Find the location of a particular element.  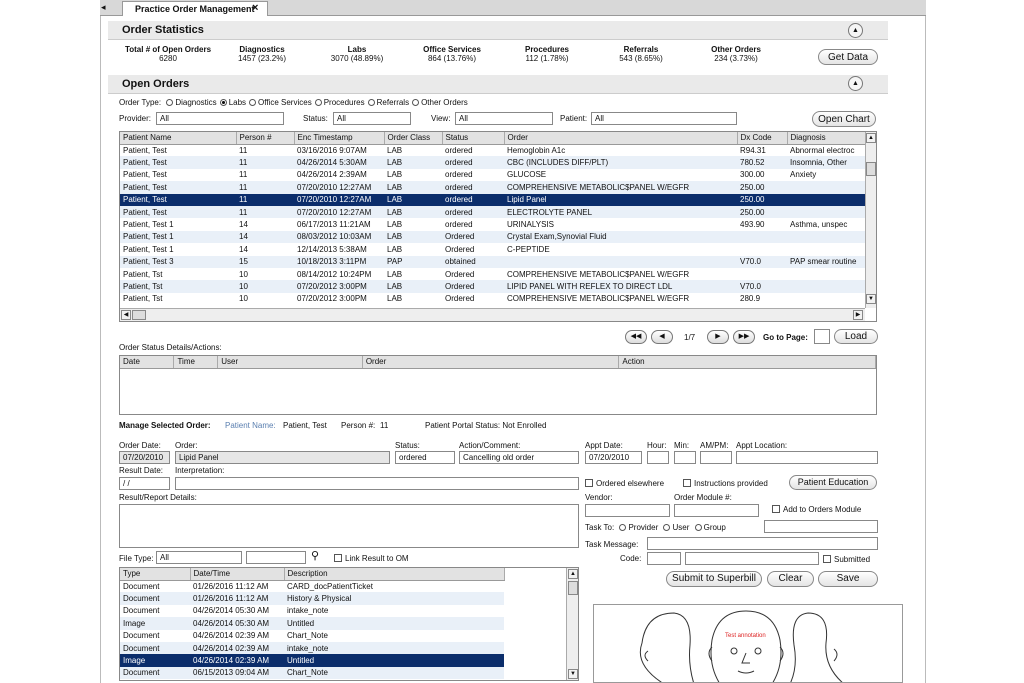

first-page-icon: ◀◀ is located at coordinates (636, 337).